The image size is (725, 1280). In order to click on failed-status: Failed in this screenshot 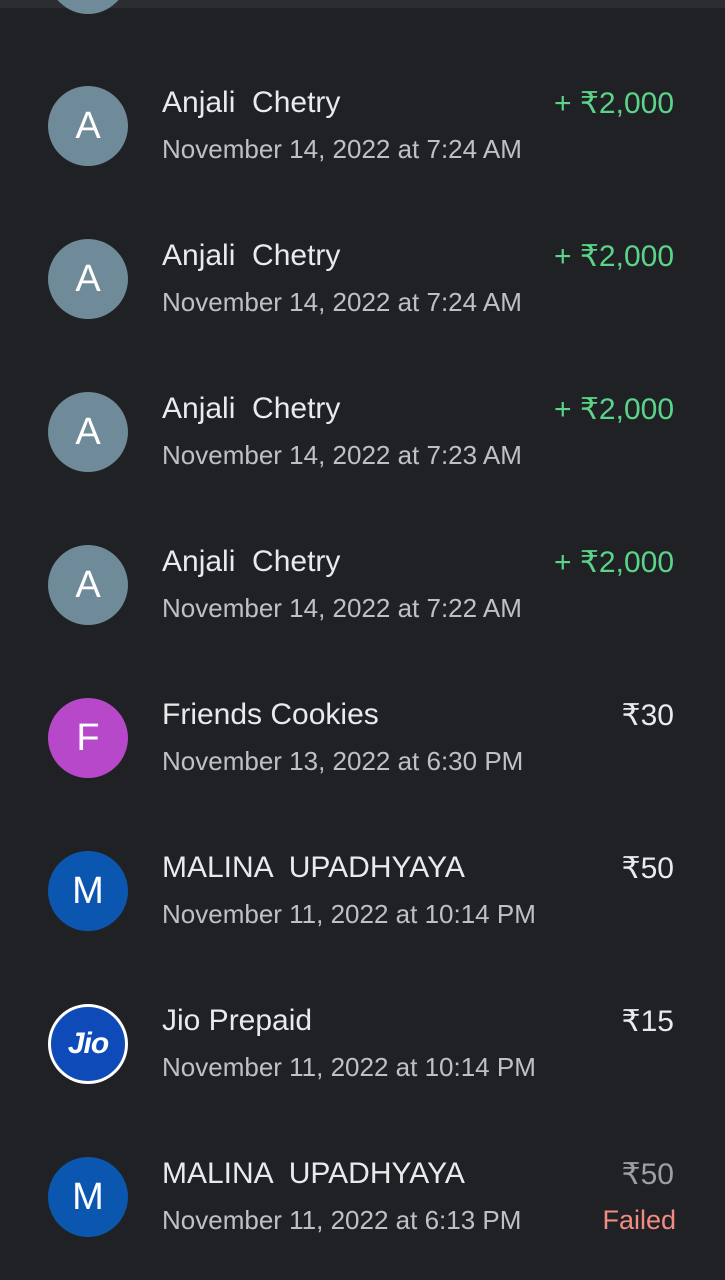, I will do `click(639, 1220)`.